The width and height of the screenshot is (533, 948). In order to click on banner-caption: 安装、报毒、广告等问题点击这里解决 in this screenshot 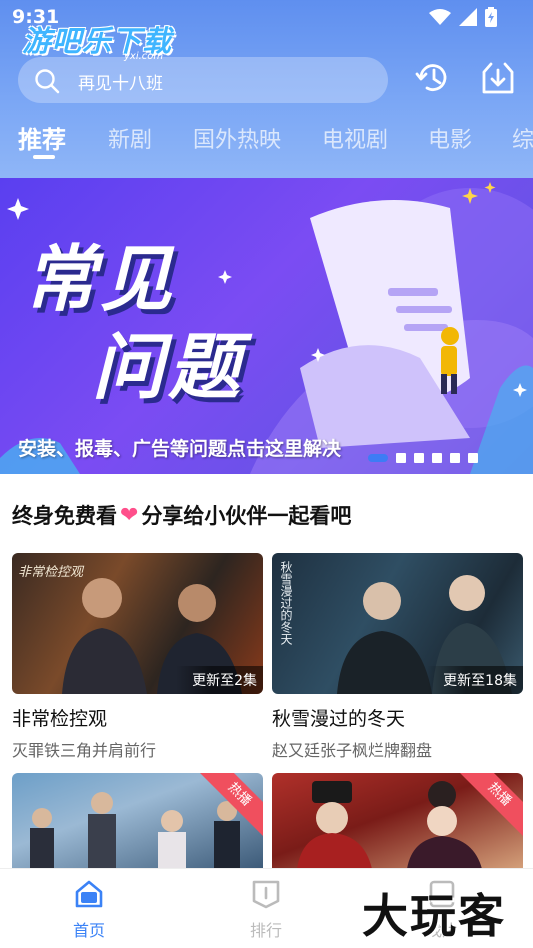, I will do `click(180, 449)`.